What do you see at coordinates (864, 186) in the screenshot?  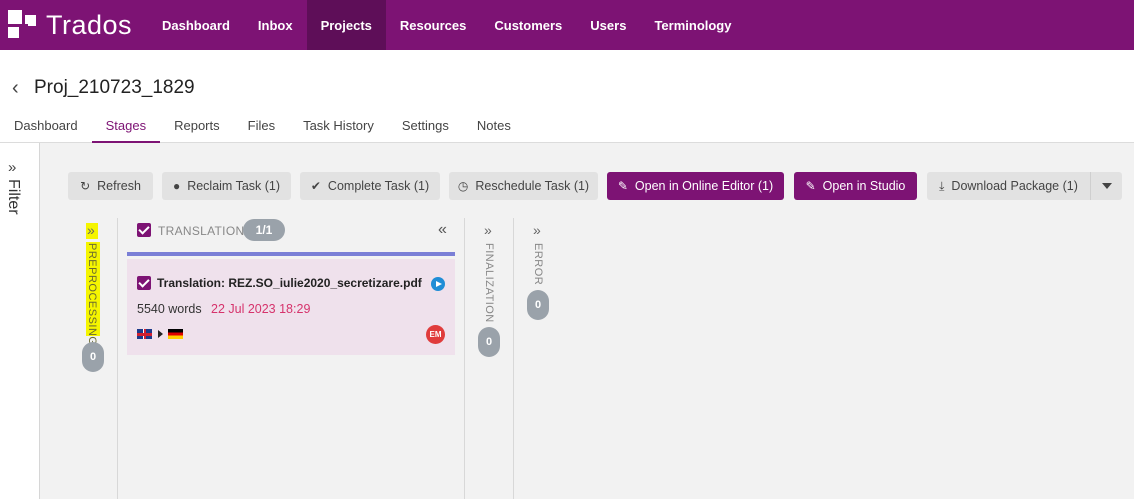 I see `open-in-studio-label: Open in Studio` at bounding box center [864, 186].